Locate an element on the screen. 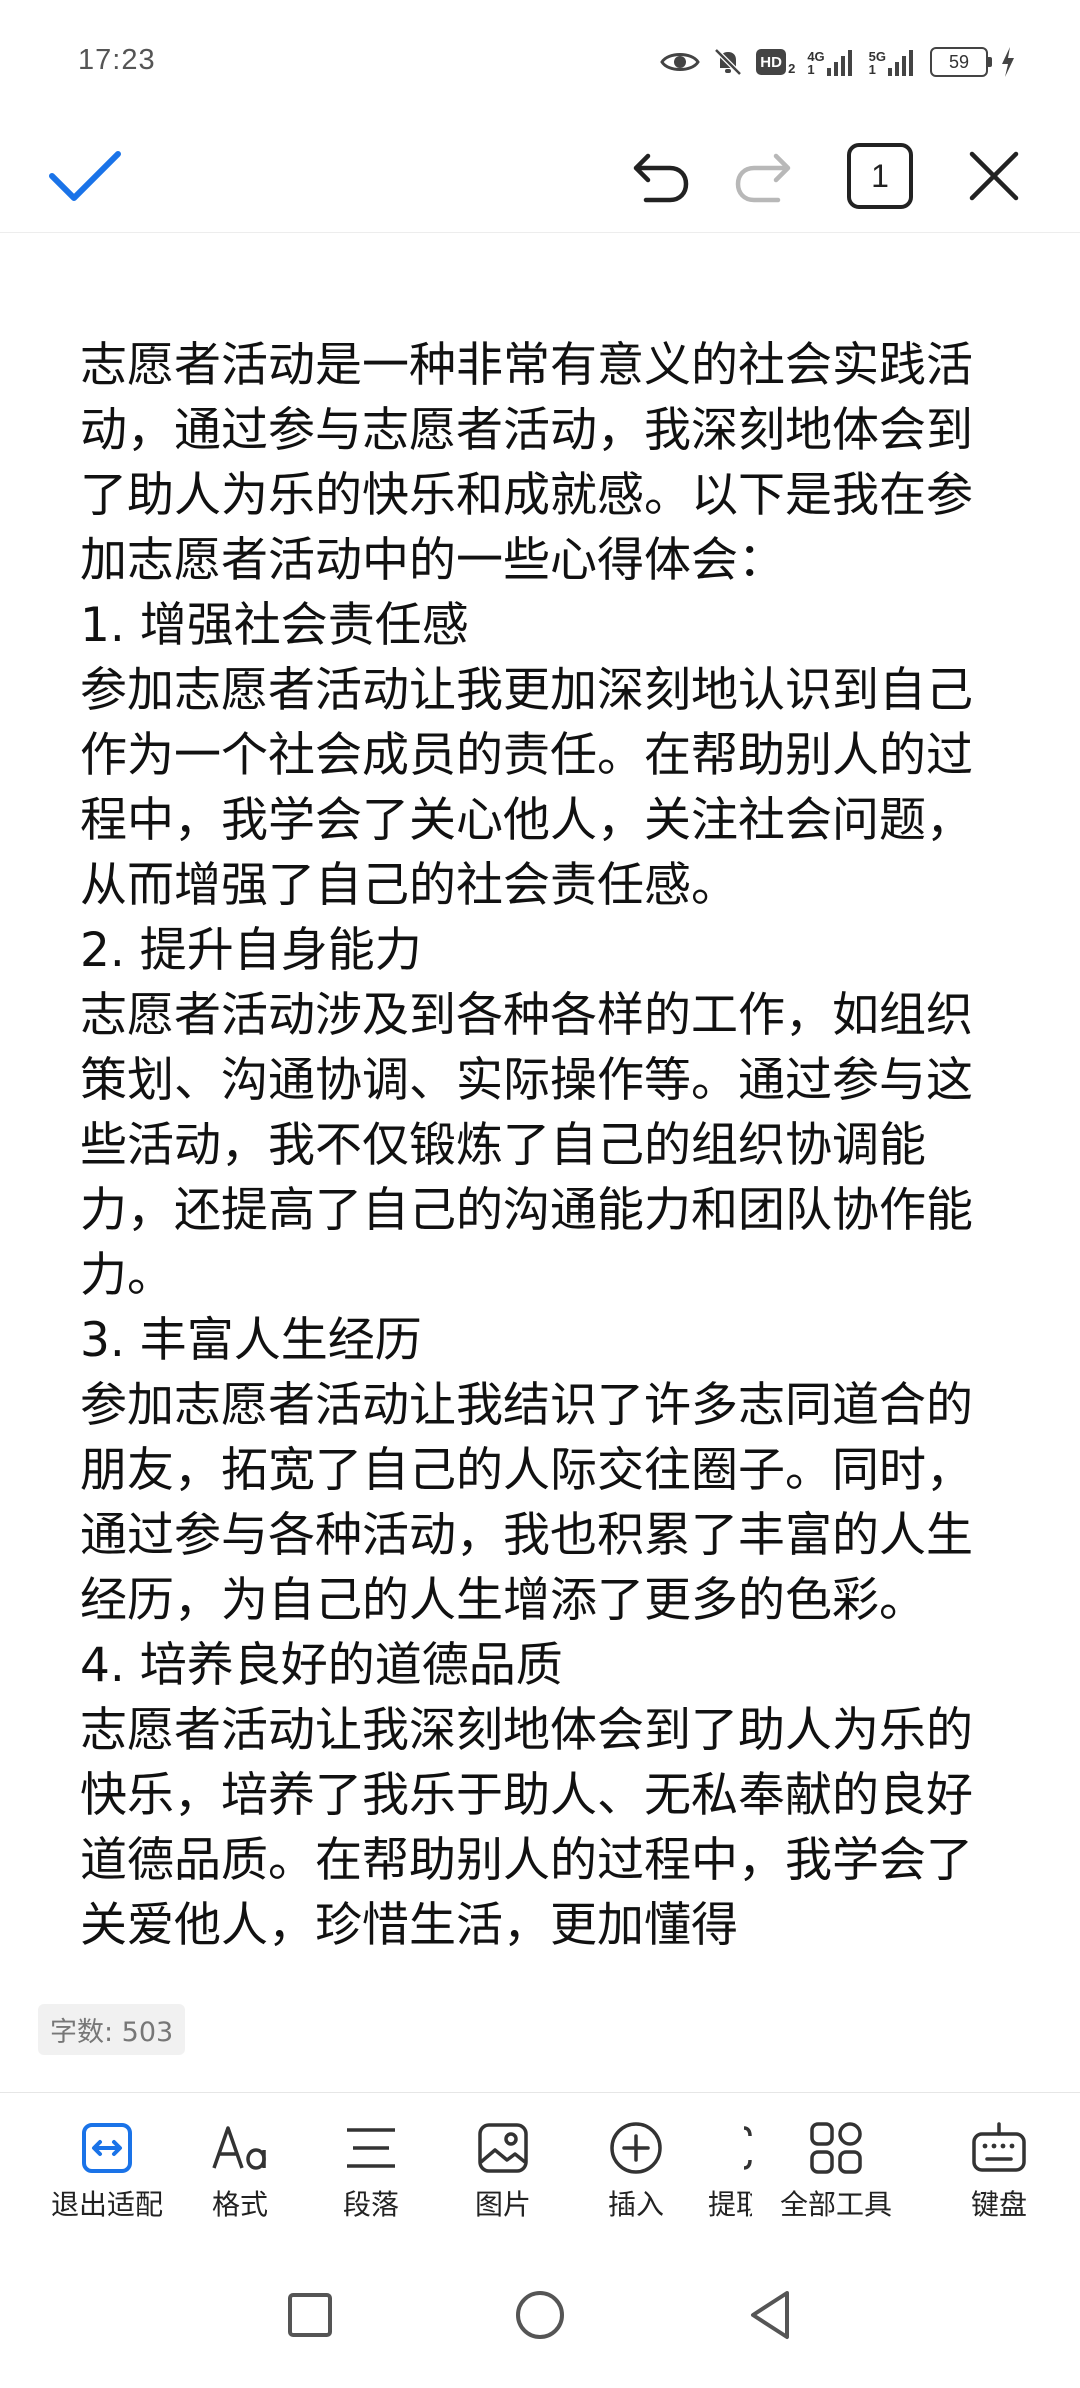 The height and width of the screenshot is (2388, 1080). exit-fit-button: 退出适配 is located at coordinates (107, 2172).